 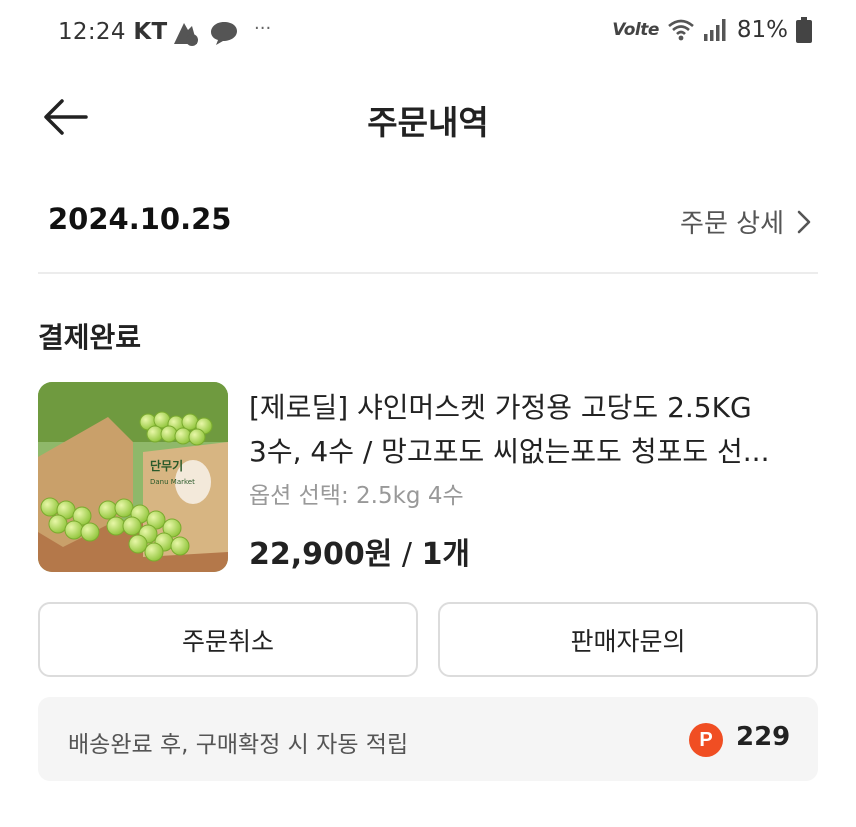 I want to click on box-sublabel: Danu Market, so click(x=172, y=482).